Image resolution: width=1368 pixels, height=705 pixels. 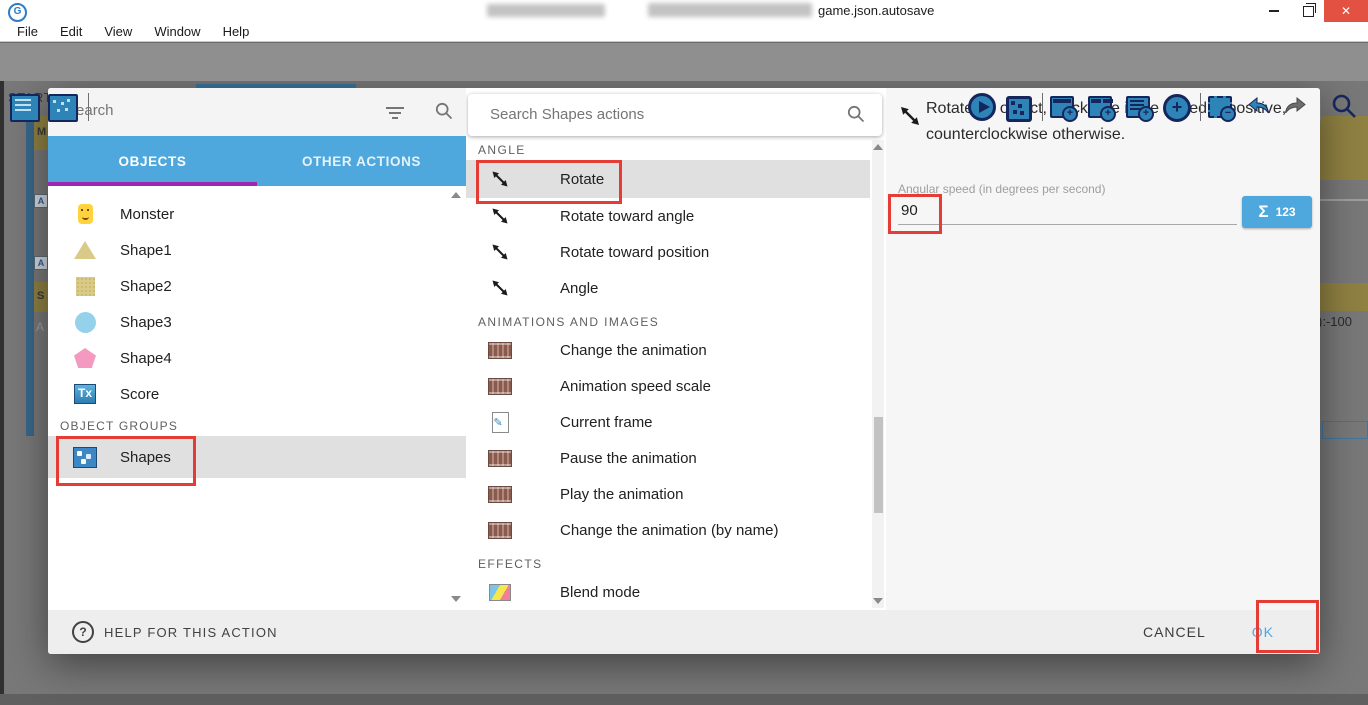 I want to click on title-bar: G game.json.autosave ✕, so click(x=684, y=11).